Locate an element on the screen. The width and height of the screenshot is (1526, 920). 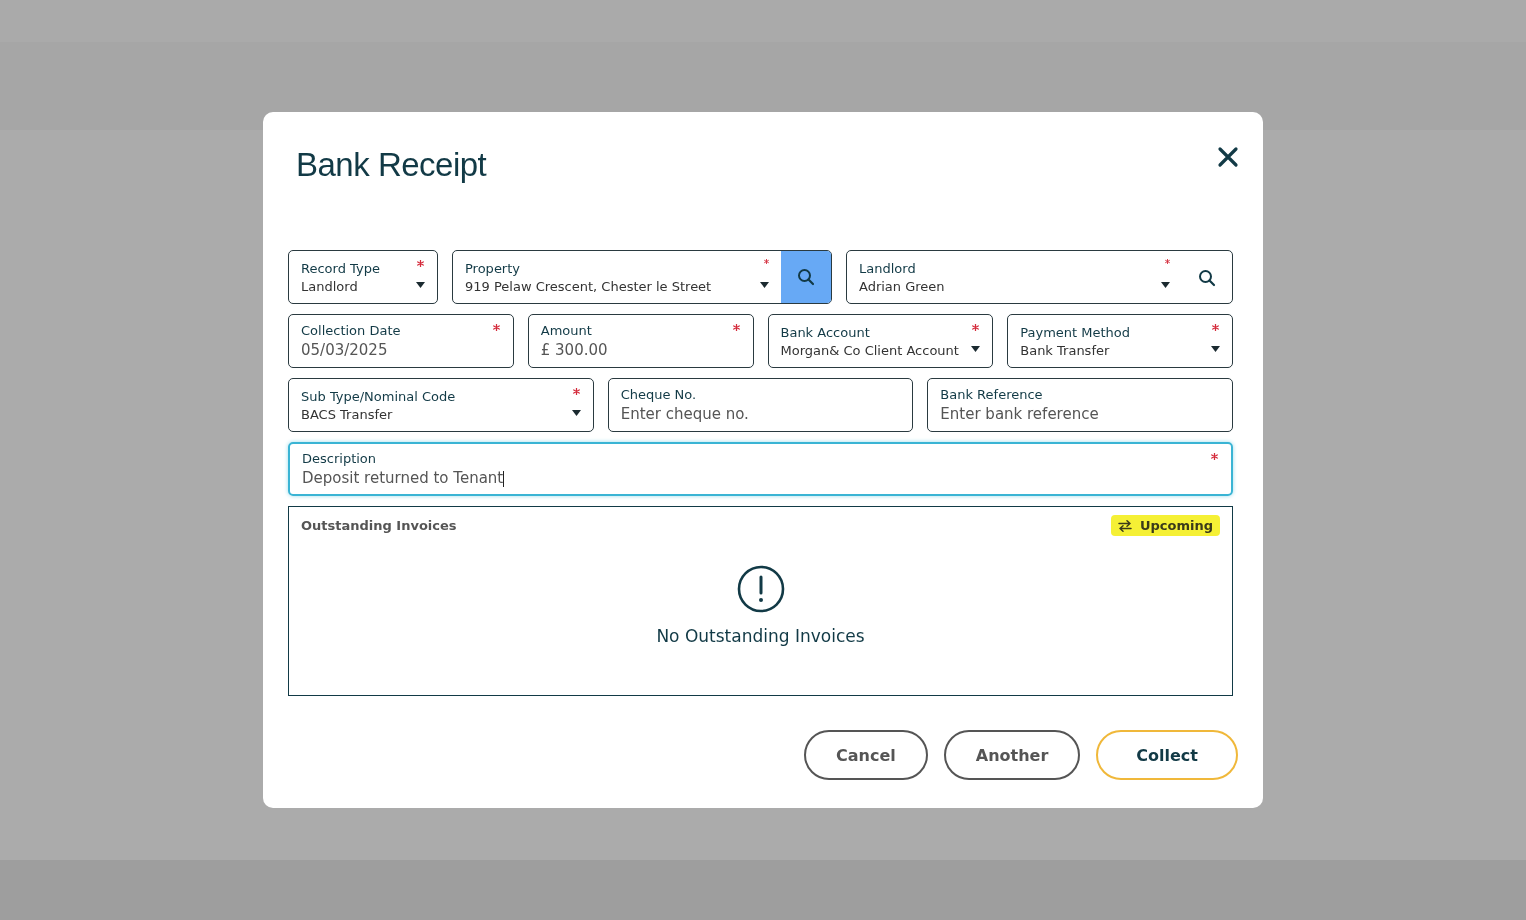
dropdown-field: Landlord Adrian Green is located at coordinates (1039, 277).